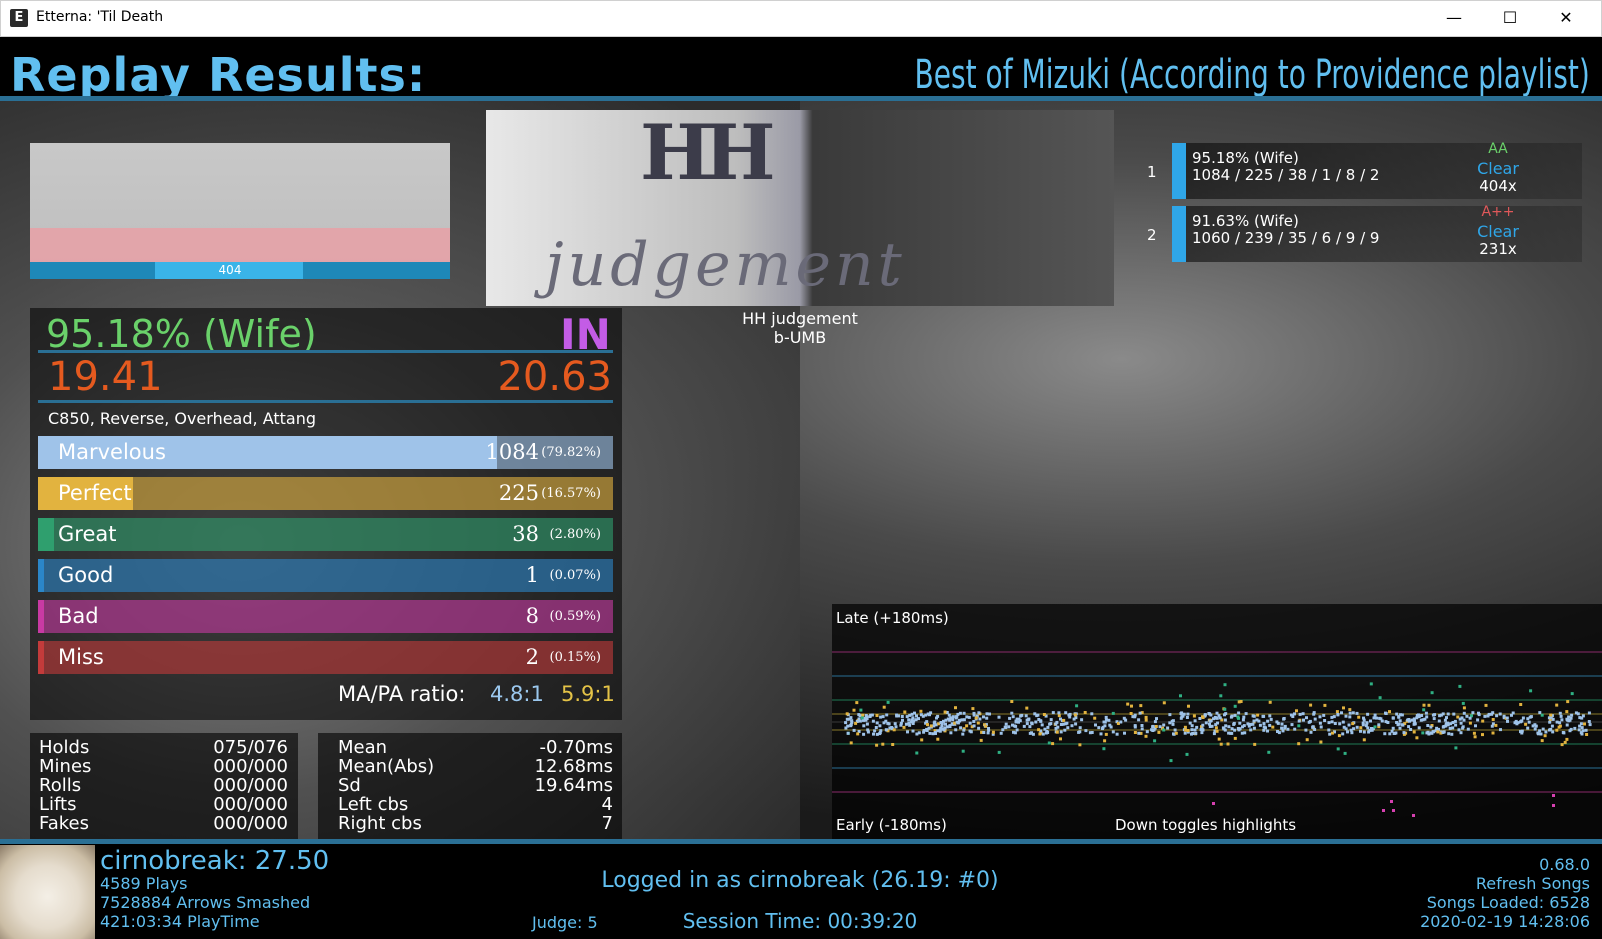 The width and height of the screenshot is (1602, 939). I want to click on score-entry-combo: 231x, so click(1498, 249).